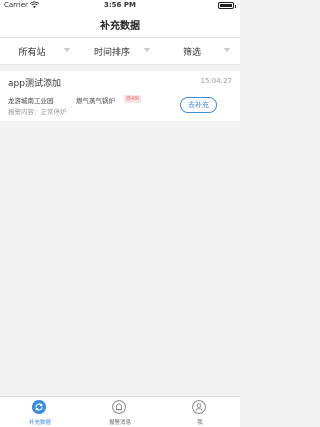 The height and width of the screenshot is (427, 320). I want to click on supplement-button: 去补充, so click(198, 105).